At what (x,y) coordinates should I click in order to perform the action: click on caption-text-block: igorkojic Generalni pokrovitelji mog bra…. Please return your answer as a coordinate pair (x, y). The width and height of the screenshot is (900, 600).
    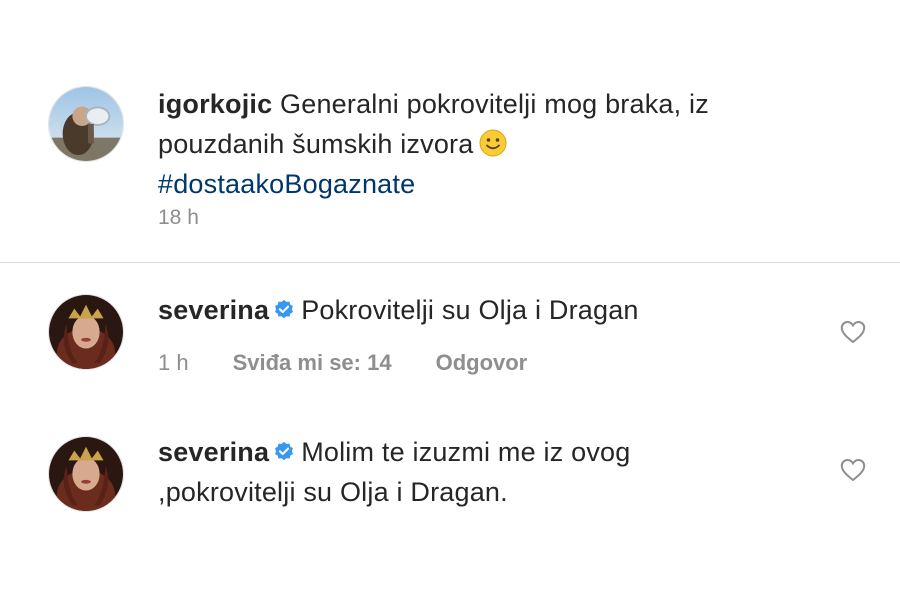
    Looking at the image, I should click on (458, 144).